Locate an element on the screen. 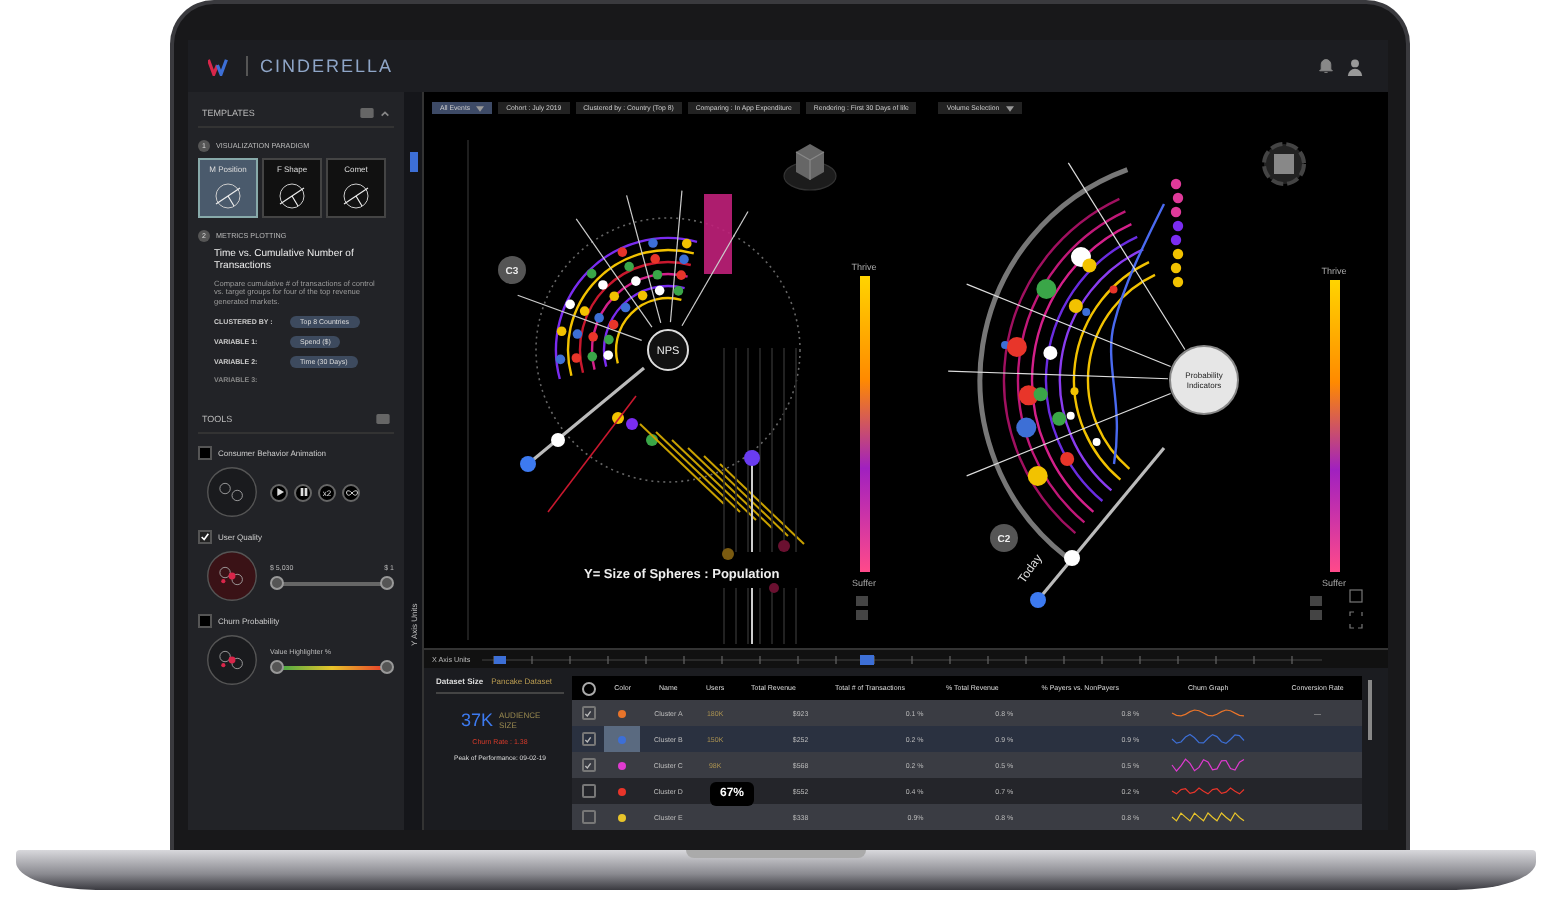 This screenshot has width=1554, height=908. bell-icon is located at coordinates (1326, 66).